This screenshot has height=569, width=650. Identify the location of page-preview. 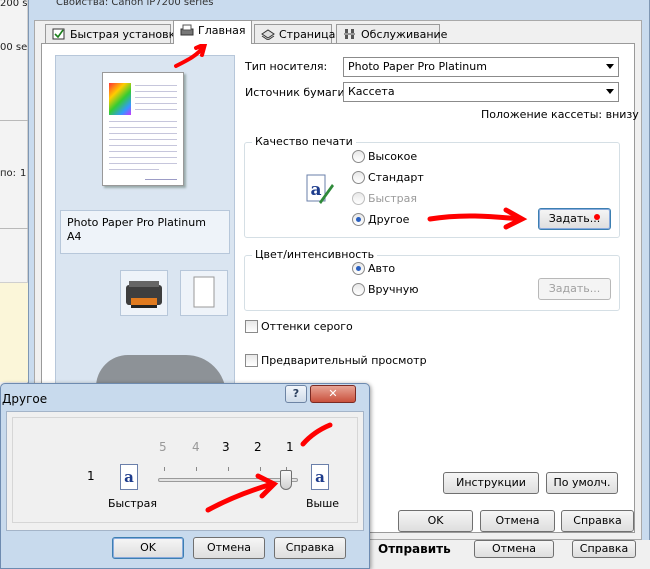
(143, 129).